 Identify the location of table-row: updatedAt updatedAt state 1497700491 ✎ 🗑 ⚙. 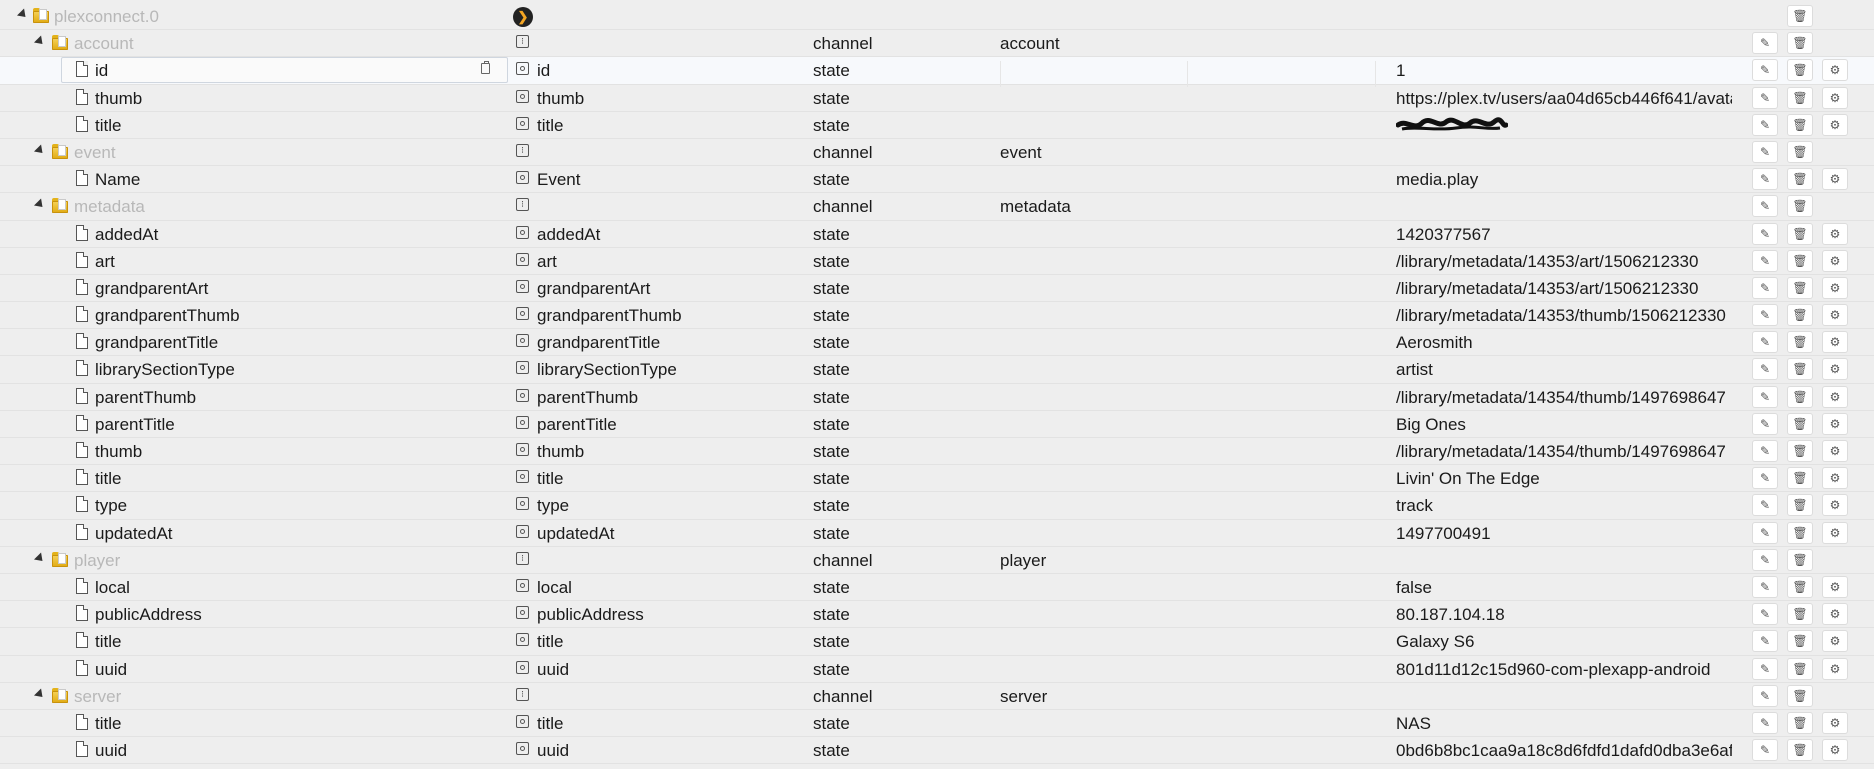
(937, 533).